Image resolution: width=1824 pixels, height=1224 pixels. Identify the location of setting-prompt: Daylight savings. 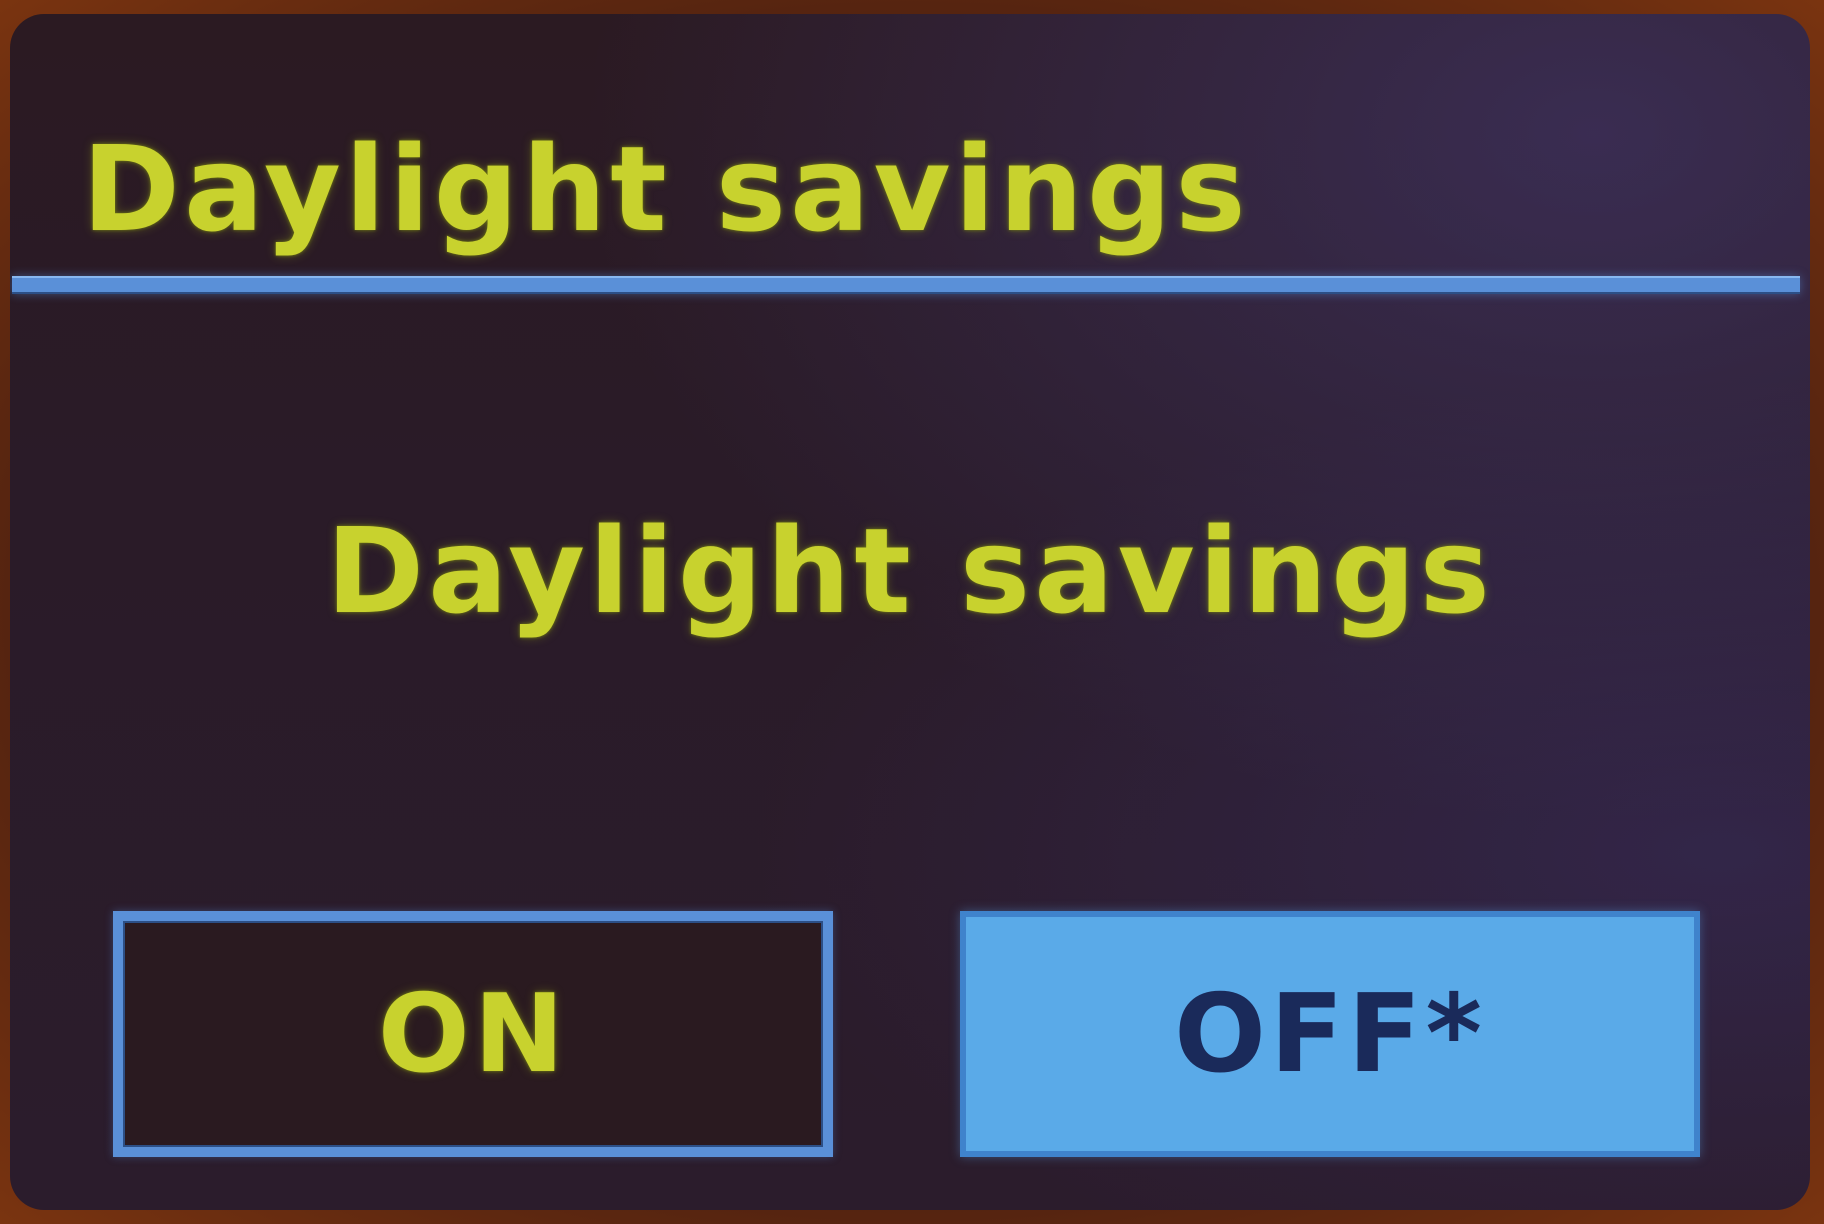
(910, 571).